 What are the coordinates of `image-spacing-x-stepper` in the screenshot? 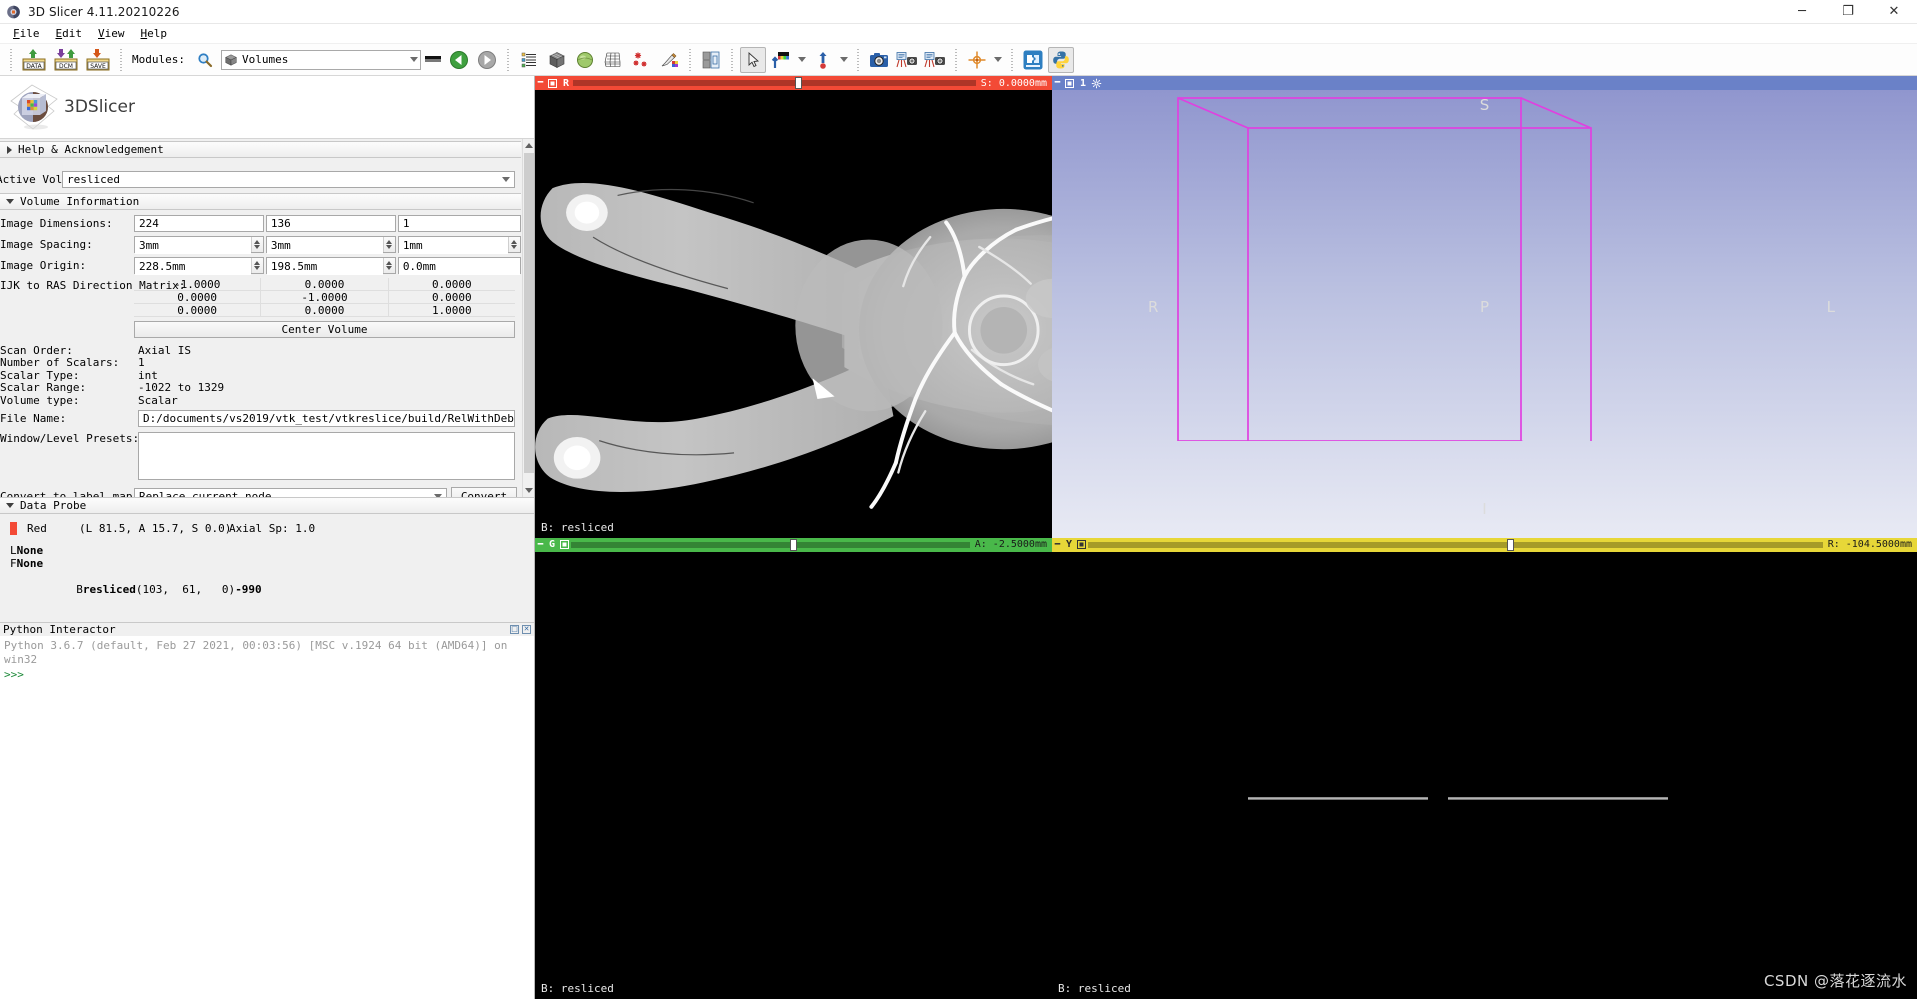 It's located at (256, 244).